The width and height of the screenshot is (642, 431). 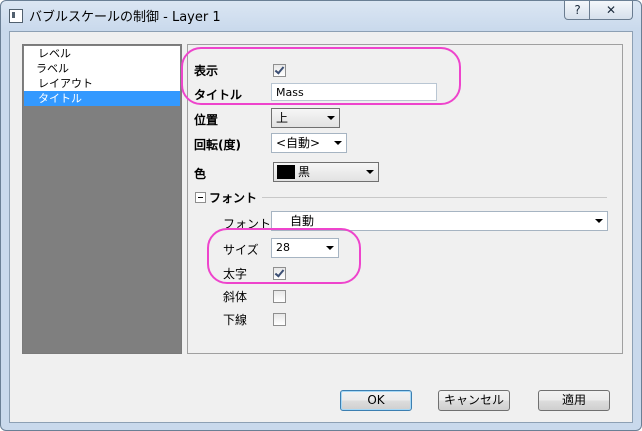 I want to click on help-button: ?, so click(x=577, y=10).